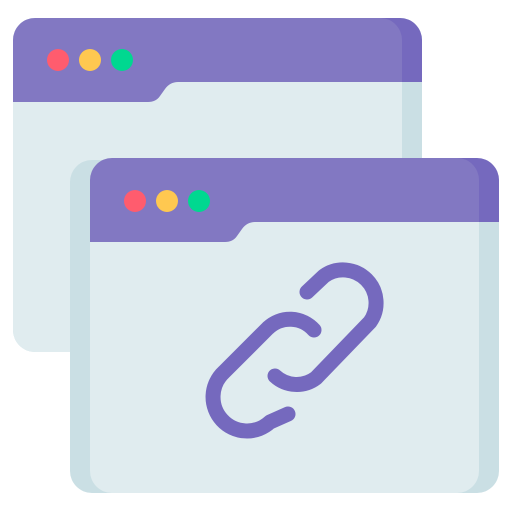 Image resolution: width=512 pixels, height=512 pixels. What do you see at coordinates (58, 60) in the screenshot?
I see `back-close-dot-icon` at bounding box center [58, 60].